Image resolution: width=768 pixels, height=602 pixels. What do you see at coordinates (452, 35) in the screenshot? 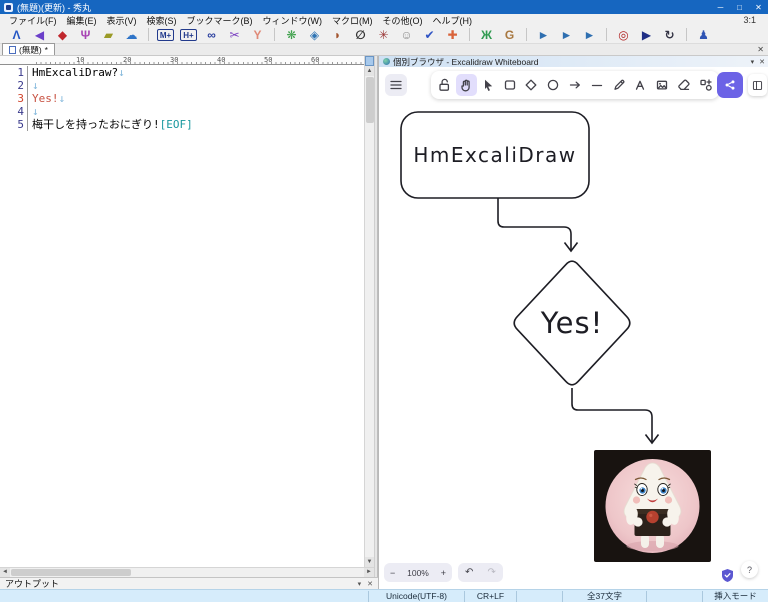
I see `plus-icon: ✚` at bounding box center [452, 35].